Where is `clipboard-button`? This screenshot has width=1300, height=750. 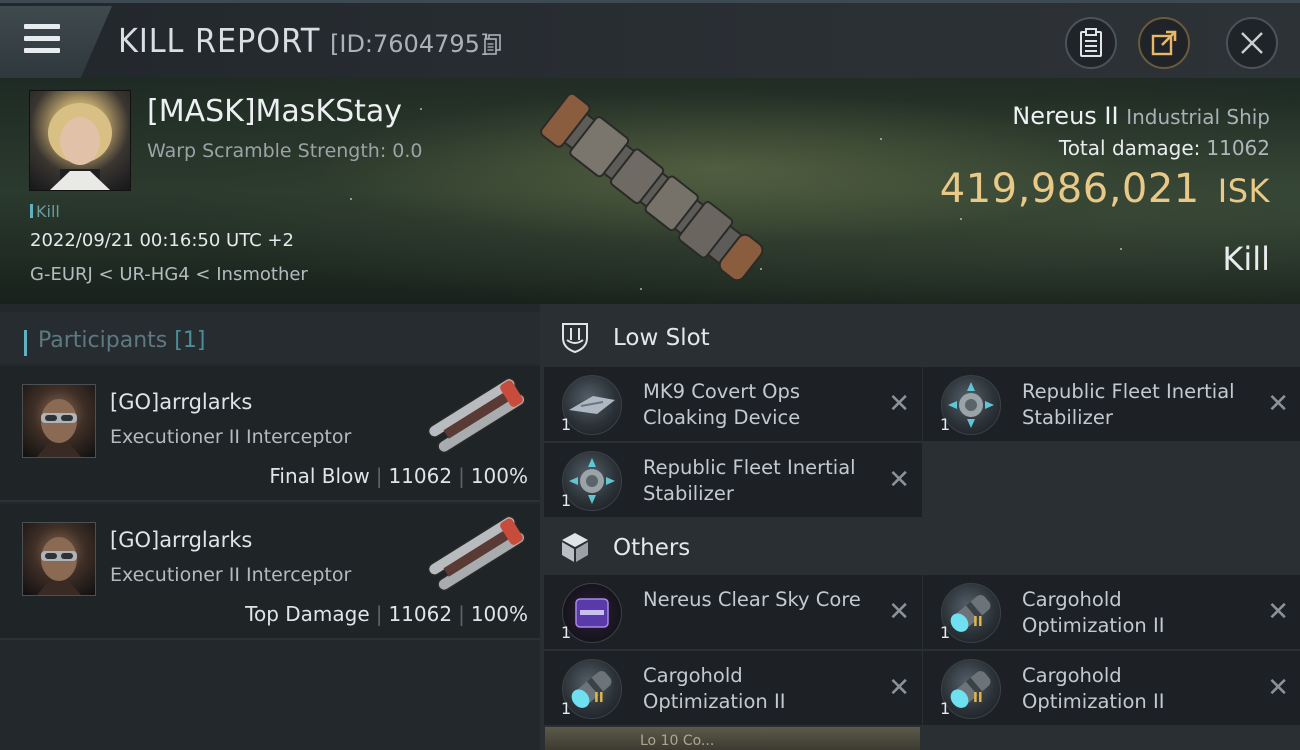
clipboard-button is located at coordinates (1091, 43).